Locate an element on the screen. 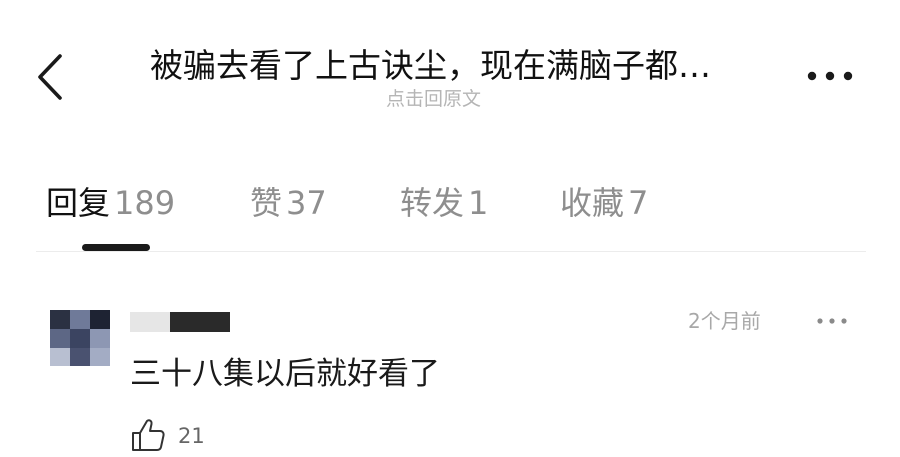 The image size is (900, 457). chevron-left-icon is located at coordinates (50, 77).